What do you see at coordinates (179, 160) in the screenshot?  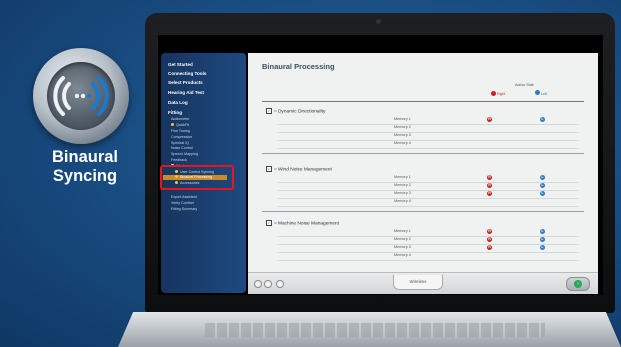 I see `sub-feedback: Feedback` at bounding box center [179, 160].